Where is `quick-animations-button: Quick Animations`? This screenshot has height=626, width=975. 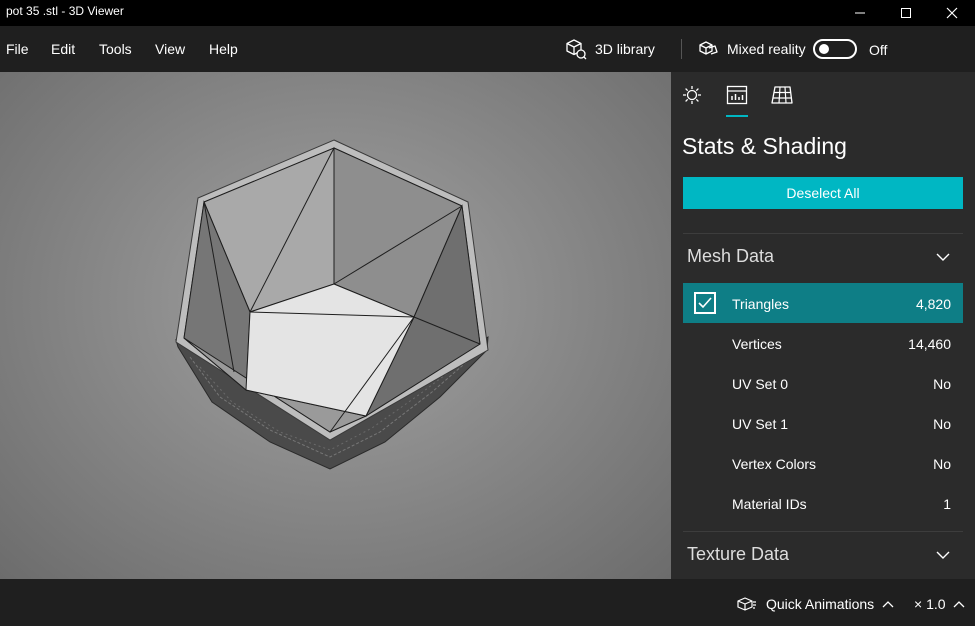
quick-animations-button: Quick Animations is located at coordinates (815, 604).